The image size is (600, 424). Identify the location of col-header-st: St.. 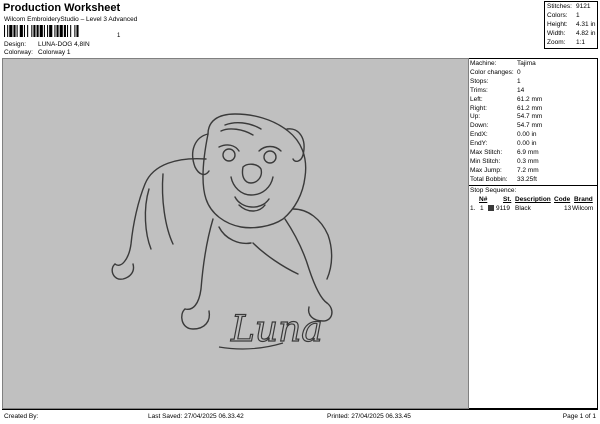
(507, 199).